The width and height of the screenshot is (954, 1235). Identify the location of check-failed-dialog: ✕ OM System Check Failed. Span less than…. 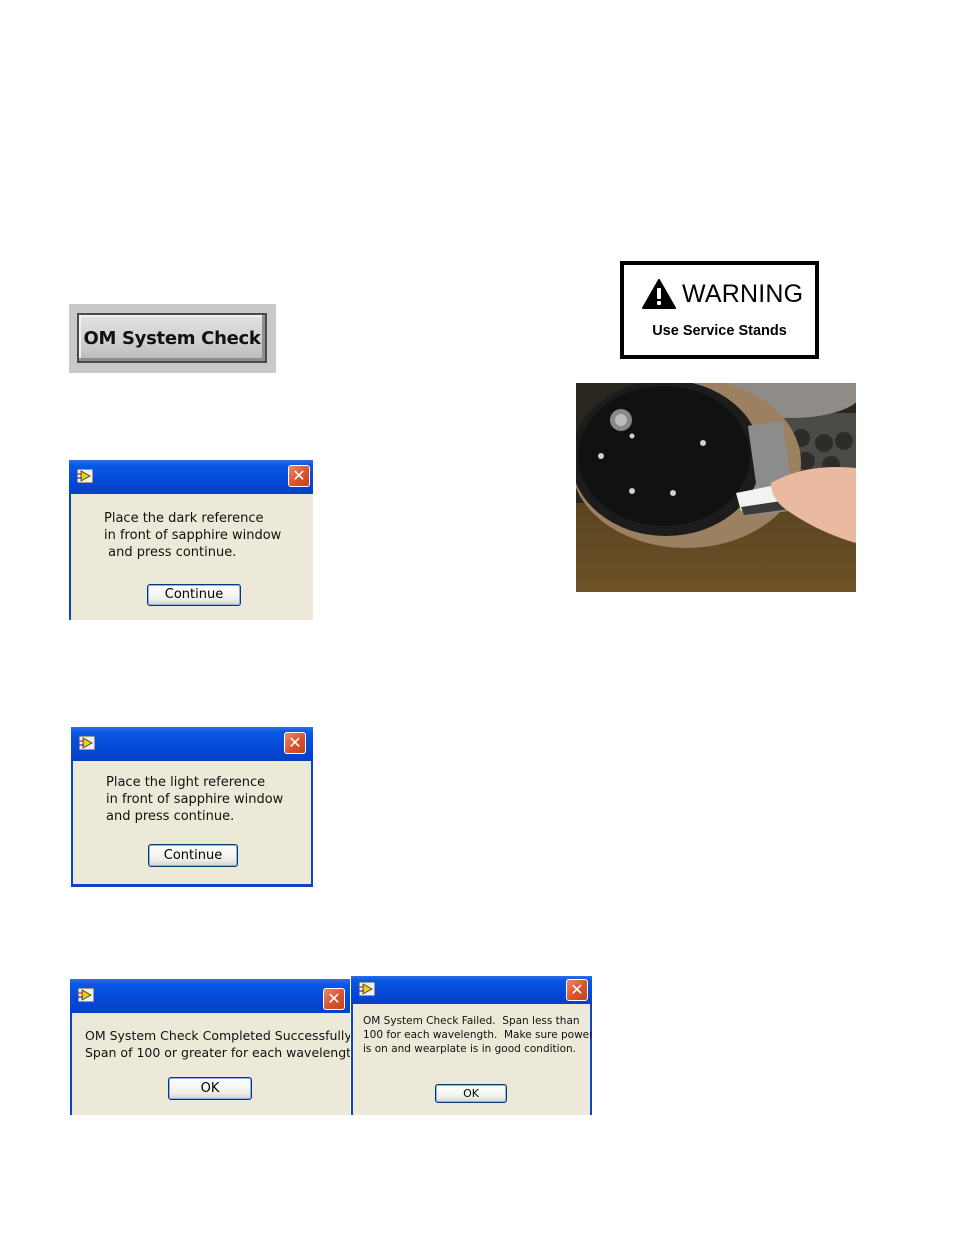
(471, 1045).